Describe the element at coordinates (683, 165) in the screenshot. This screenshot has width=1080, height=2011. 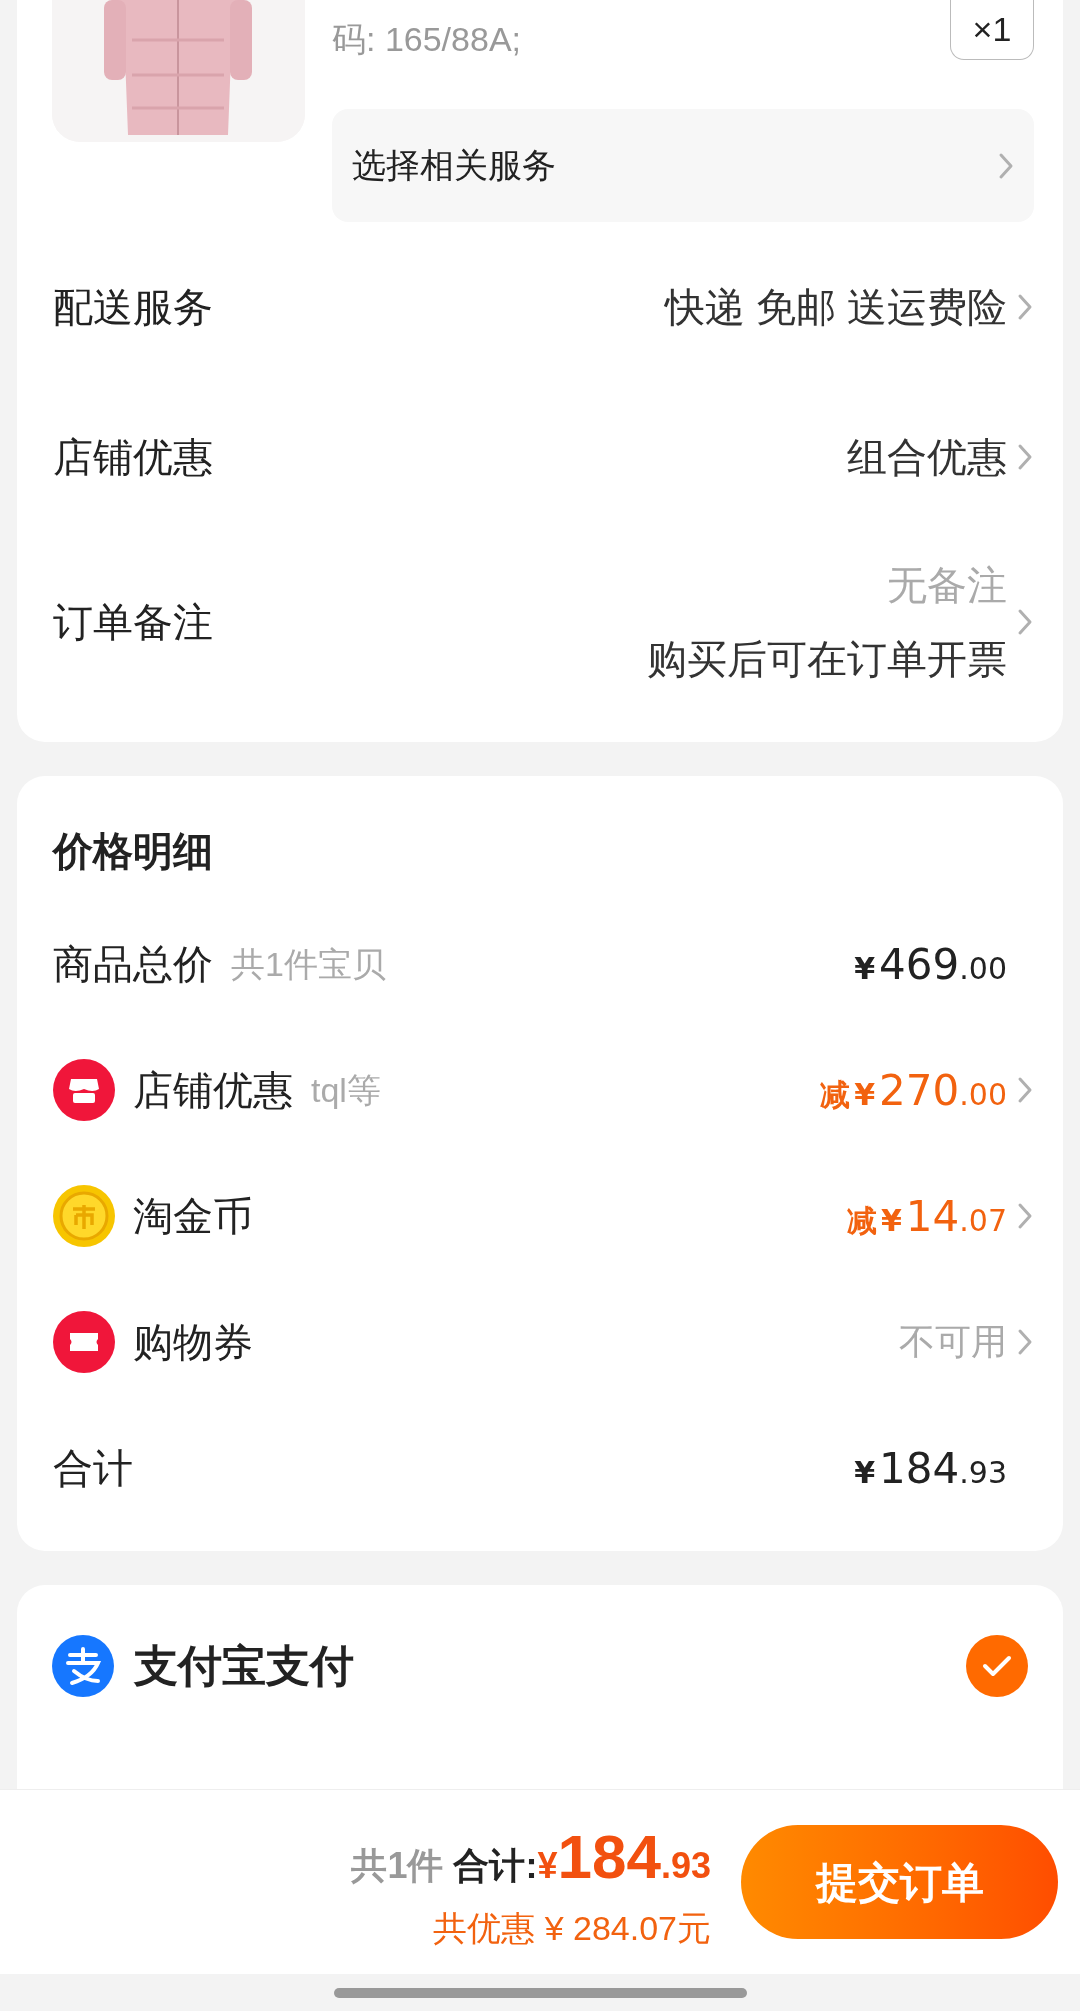
I see `service-selector: 选择相关服务` at that location.